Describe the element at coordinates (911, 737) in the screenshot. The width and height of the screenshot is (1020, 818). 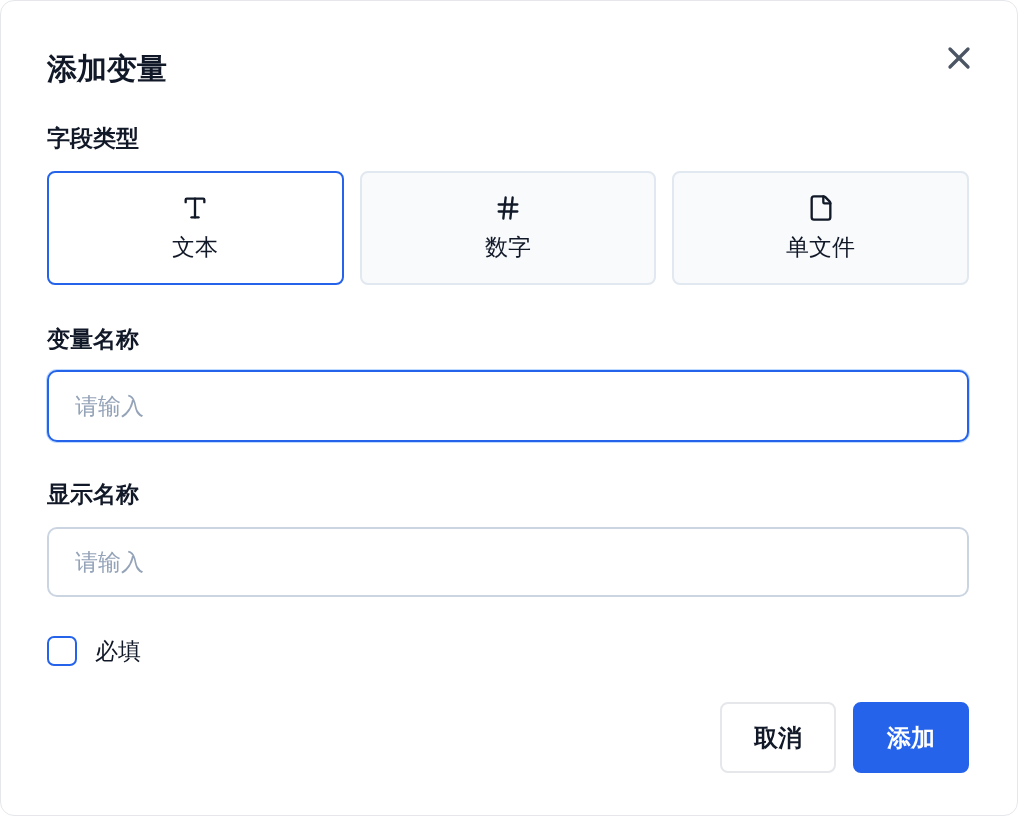
I see `add-button: 添加` at that location.